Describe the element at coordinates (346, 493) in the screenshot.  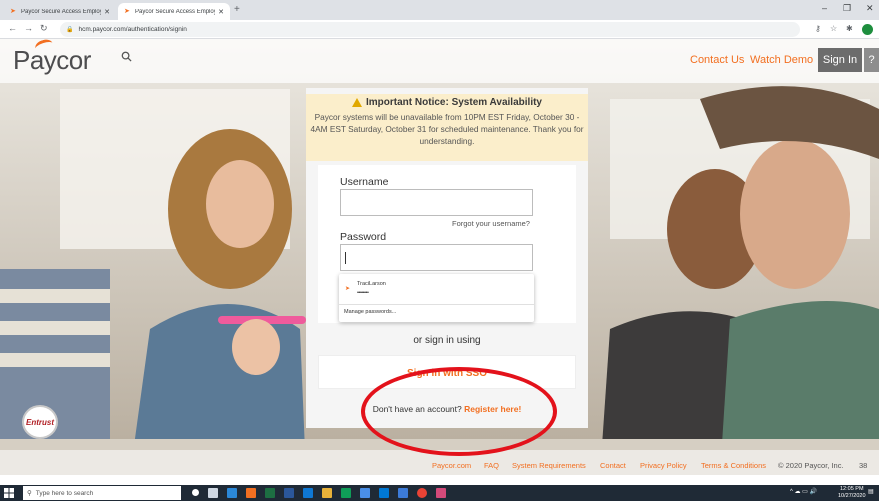
I see `app-icon` at that location.